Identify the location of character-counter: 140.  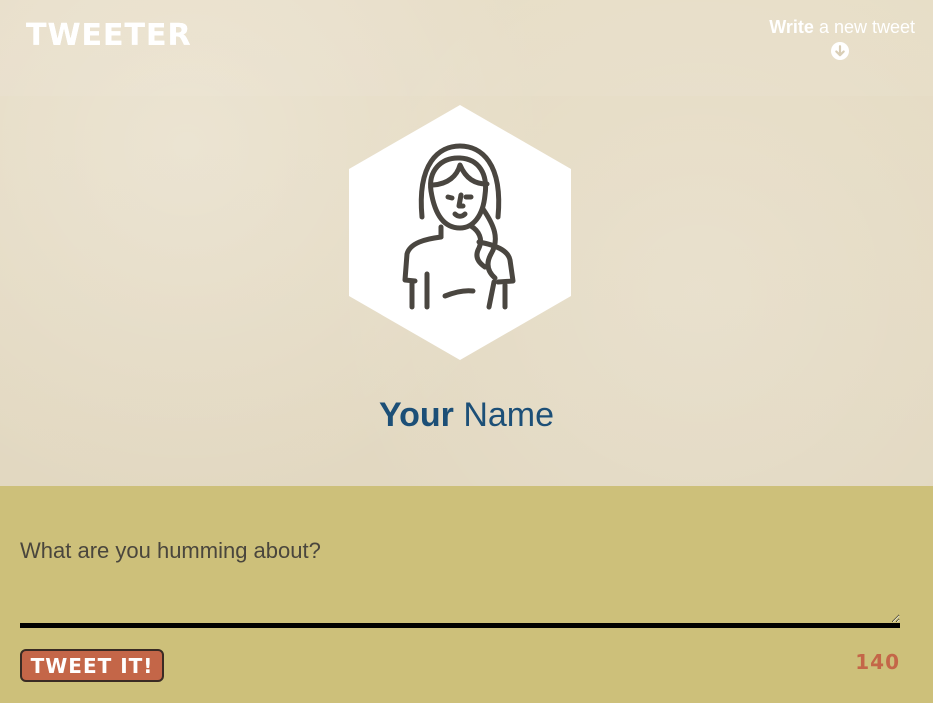
(877, 662).